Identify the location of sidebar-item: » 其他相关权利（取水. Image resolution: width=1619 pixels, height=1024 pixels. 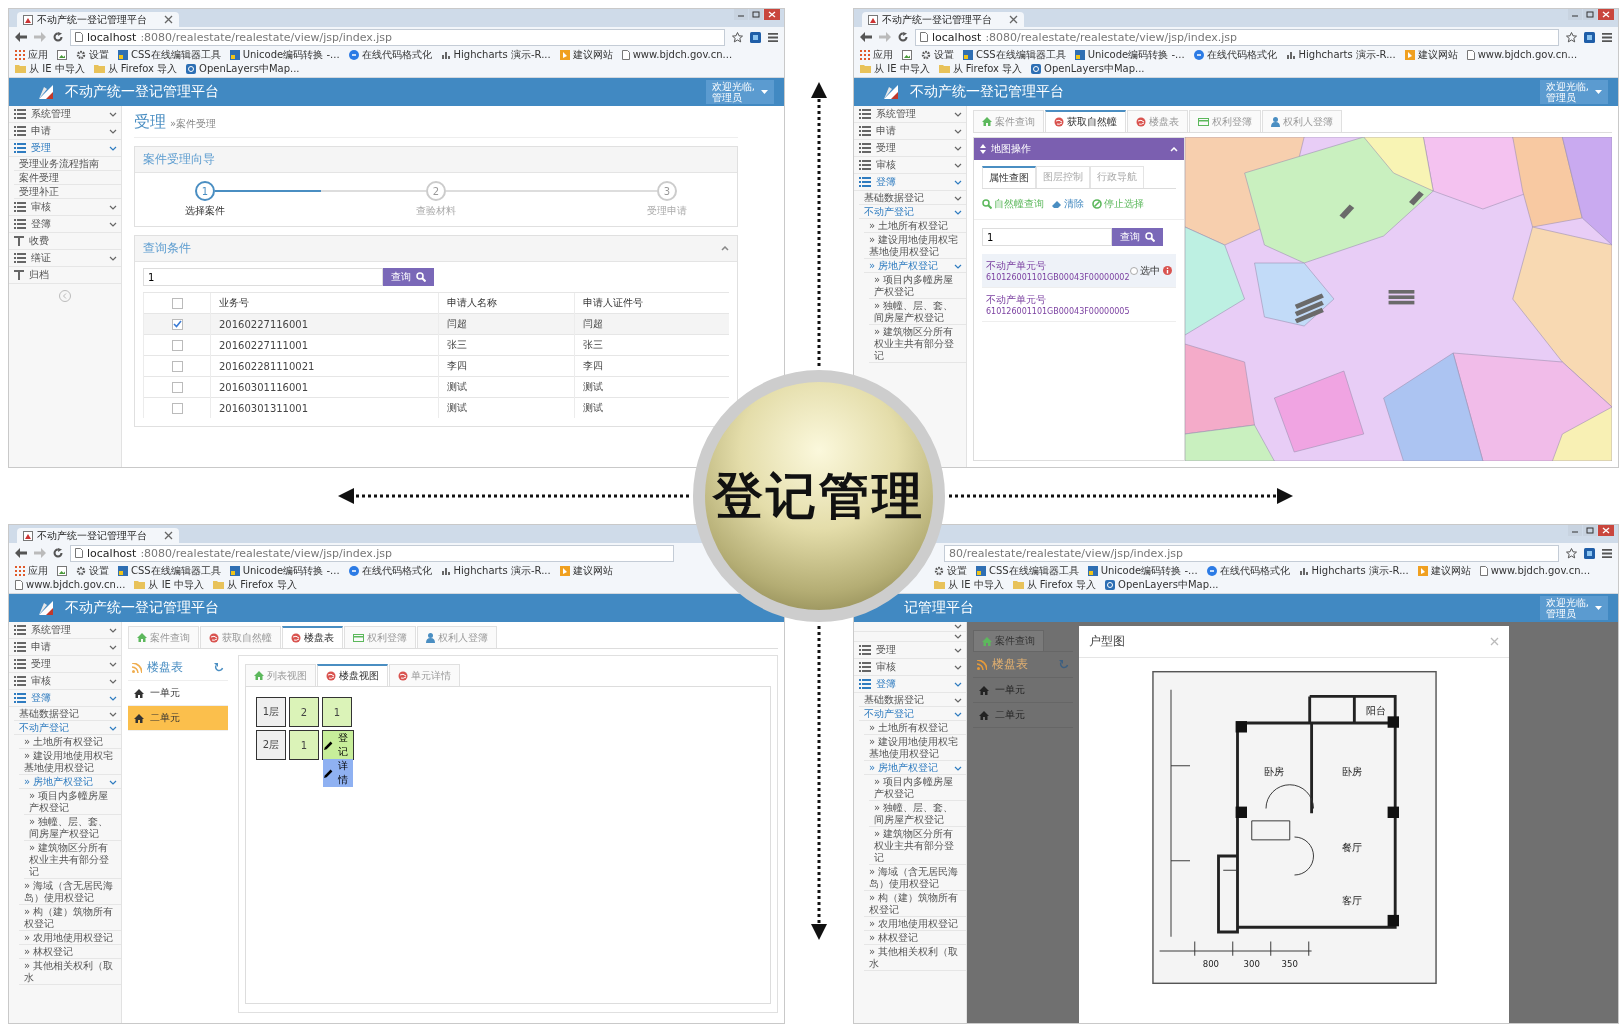
(70, 972).